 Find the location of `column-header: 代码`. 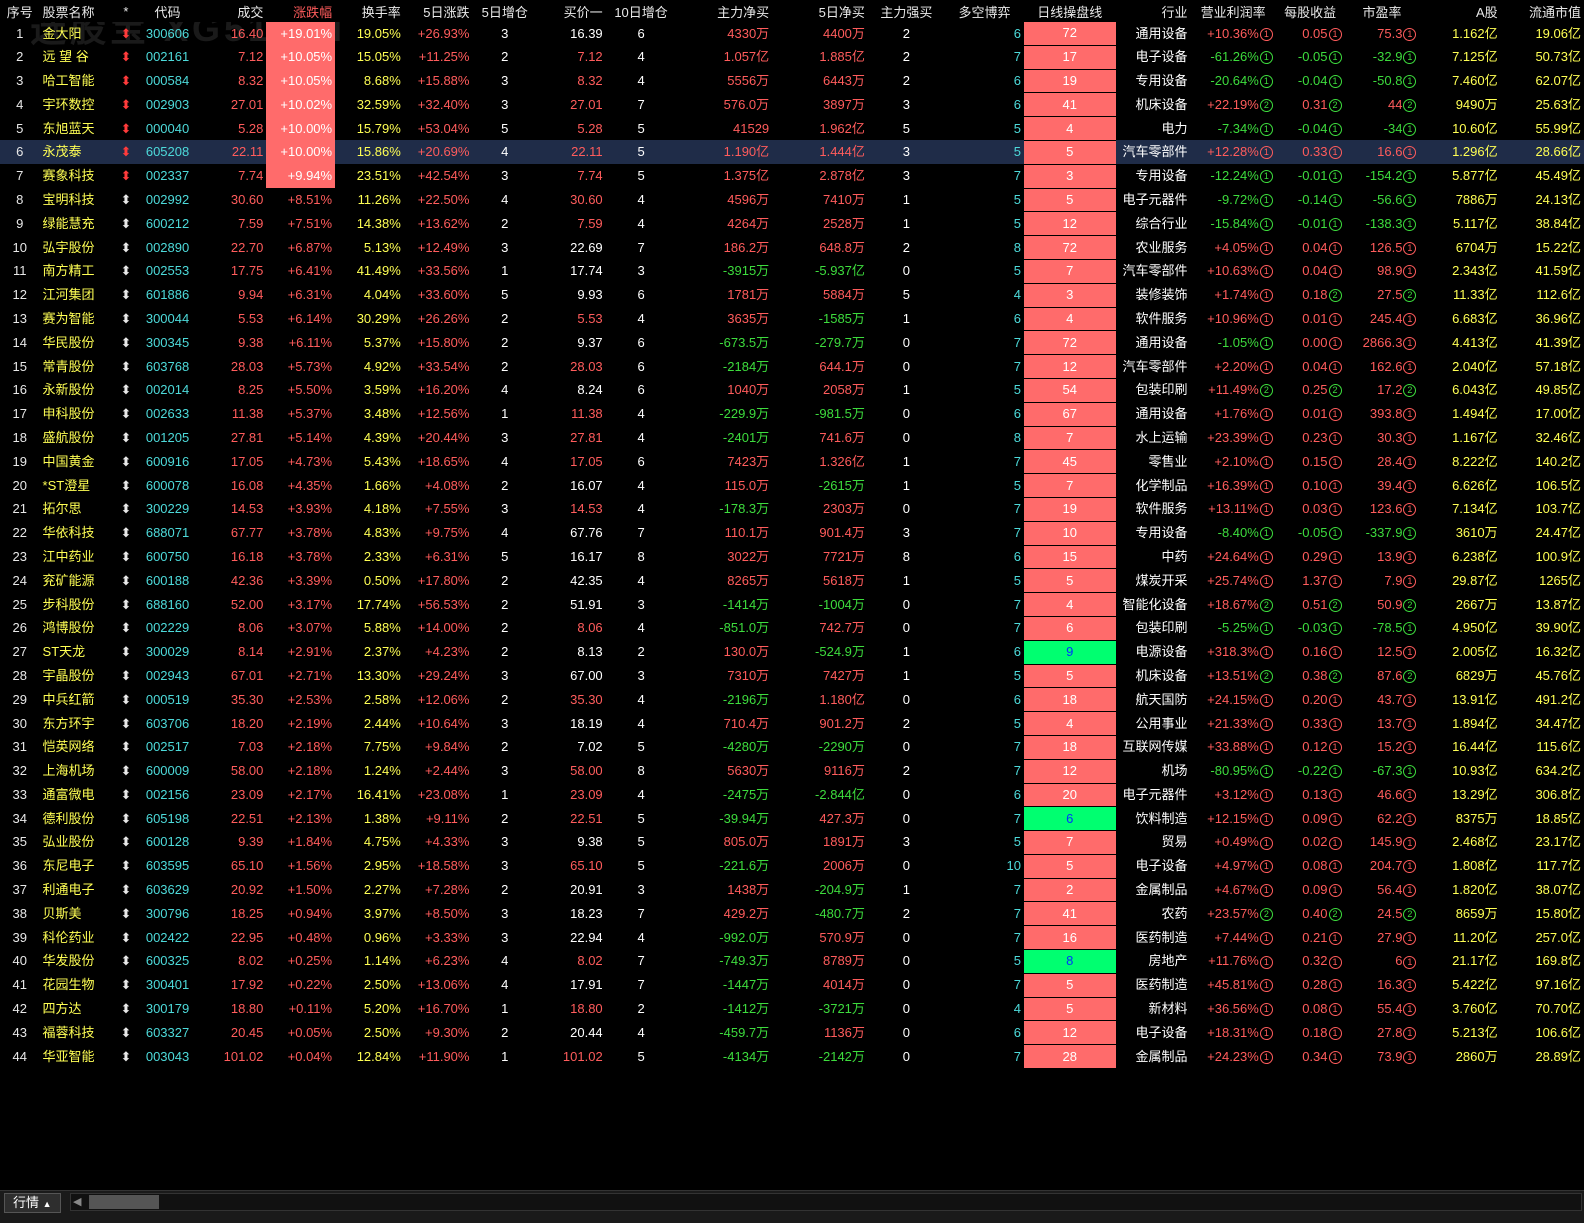

column-header: 代码 is located at coordinates (167, 11).